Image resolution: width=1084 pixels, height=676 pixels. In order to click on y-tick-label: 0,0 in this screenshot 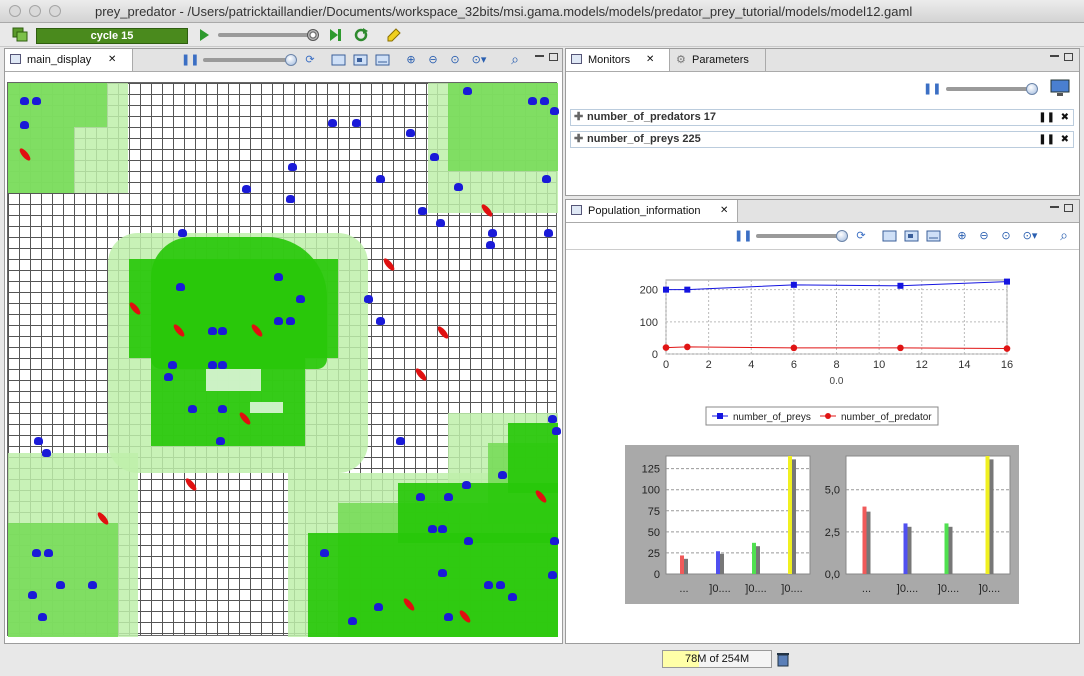, I will do `click(832, 575)`.